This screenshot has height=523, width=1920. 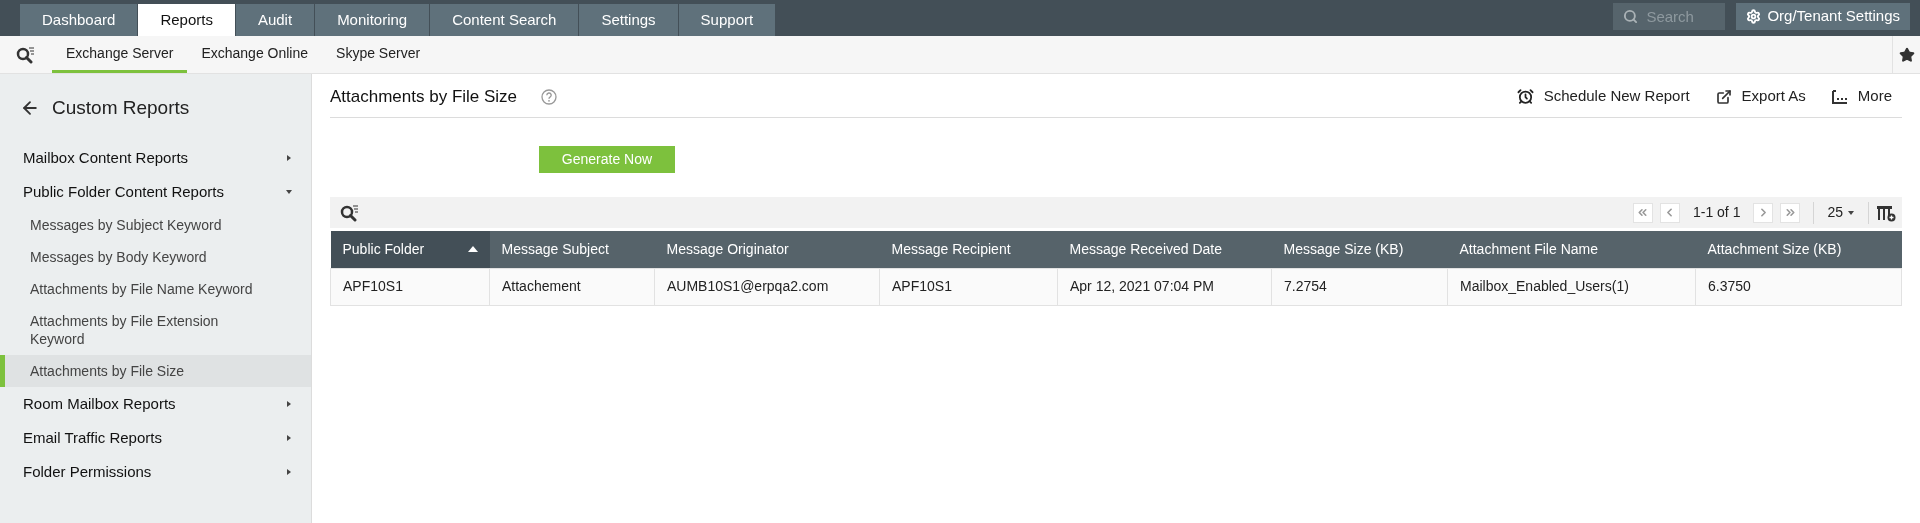 I want to click on report-title: Attachments by File Size, so click(x=424, y=96).